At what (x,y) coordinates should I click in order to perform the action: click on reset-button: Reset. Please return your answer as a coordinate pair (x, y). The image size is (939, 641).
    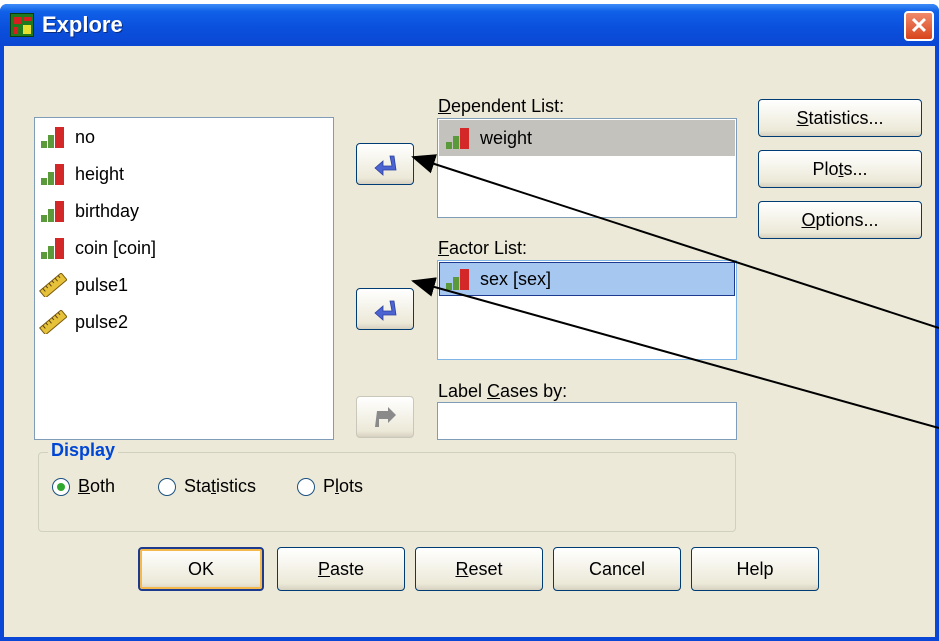
    Looking at the image, I should click on (479, 569).